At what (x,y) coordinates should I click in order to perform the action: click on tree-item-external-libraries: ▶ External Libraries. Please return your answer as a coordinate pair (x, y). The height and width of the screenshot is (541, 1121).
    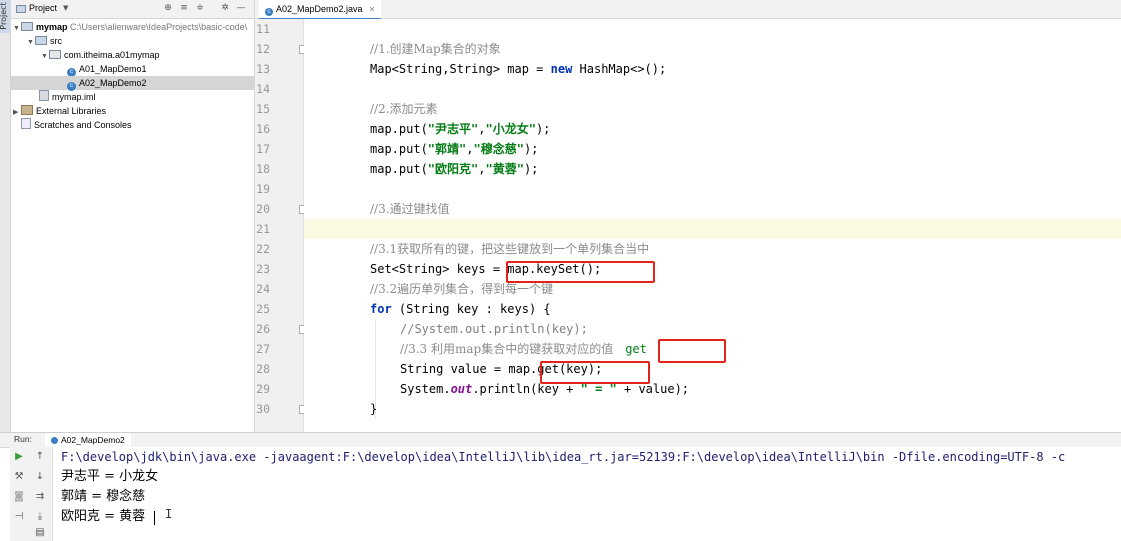
    Looking at the image, I should click on (59, 111).